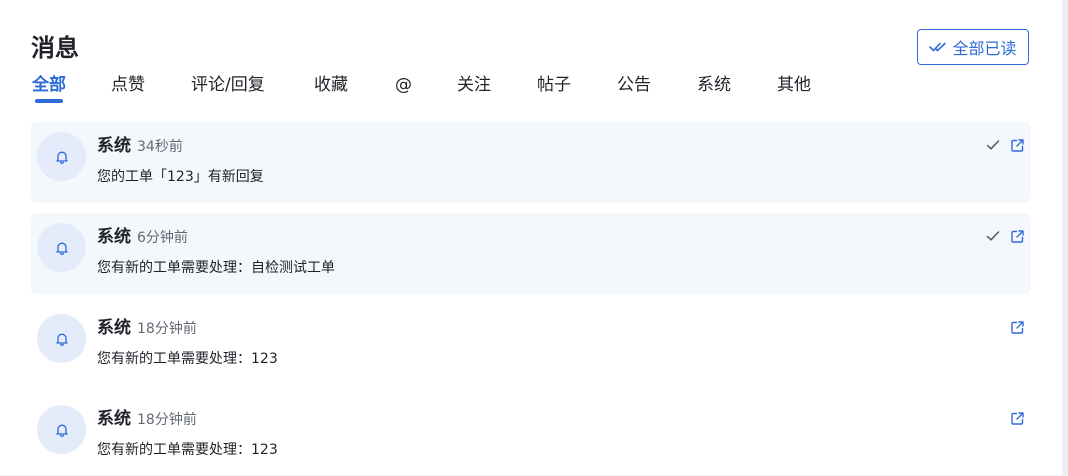 This screenshot has height=476, width=1068. I want to click on tab-system: 系统, so click(714, 85).